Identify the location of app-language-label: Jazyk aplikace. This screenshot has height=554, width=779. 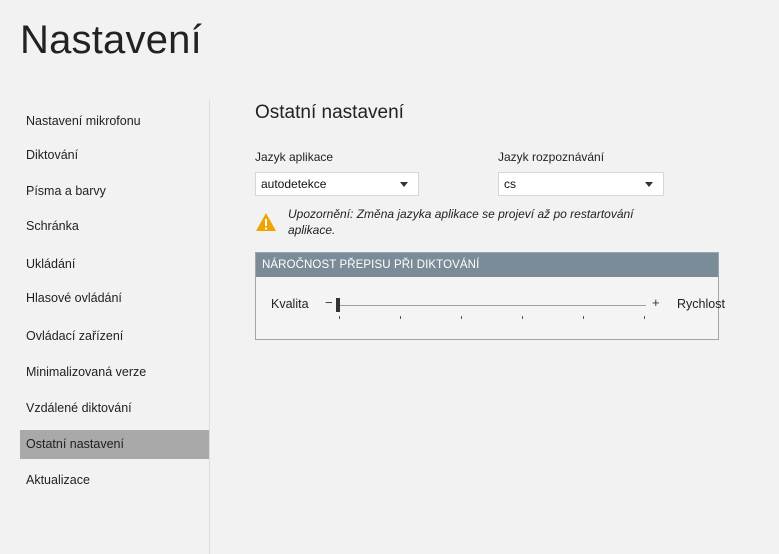
(294, 157).